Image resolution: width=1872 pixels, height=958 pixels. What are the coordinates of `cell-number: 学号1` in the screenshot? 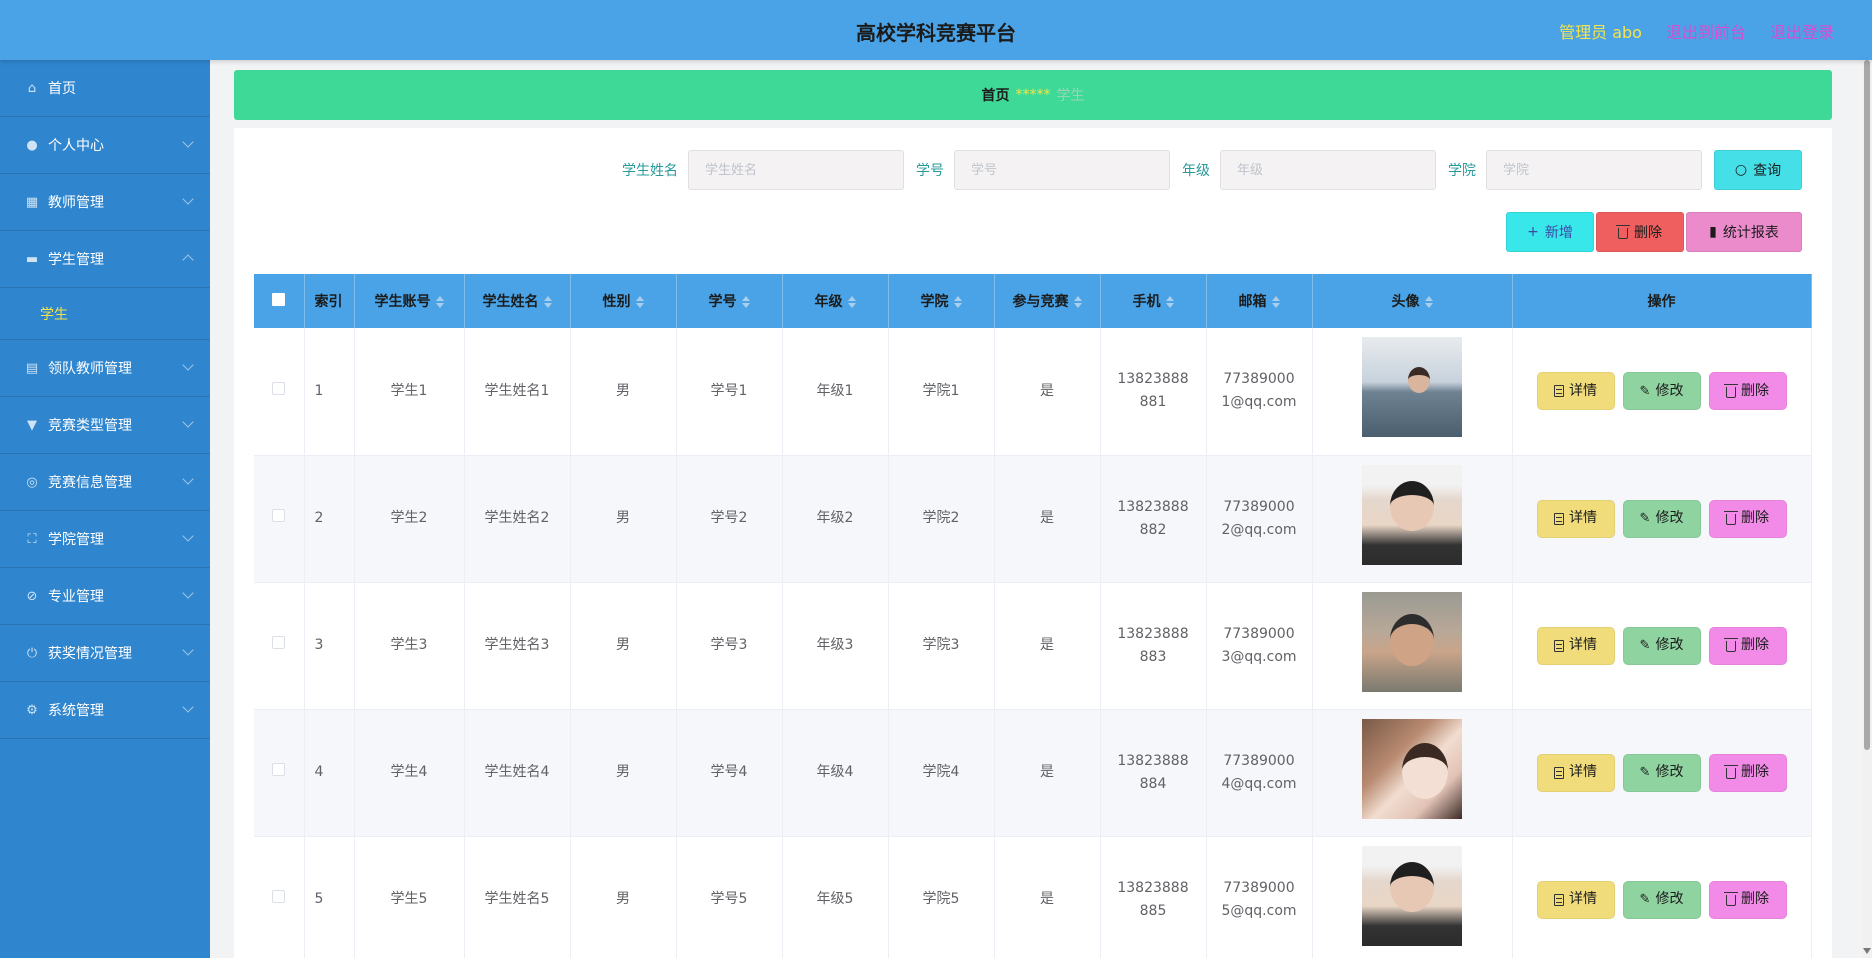 It's located at (729, 392).